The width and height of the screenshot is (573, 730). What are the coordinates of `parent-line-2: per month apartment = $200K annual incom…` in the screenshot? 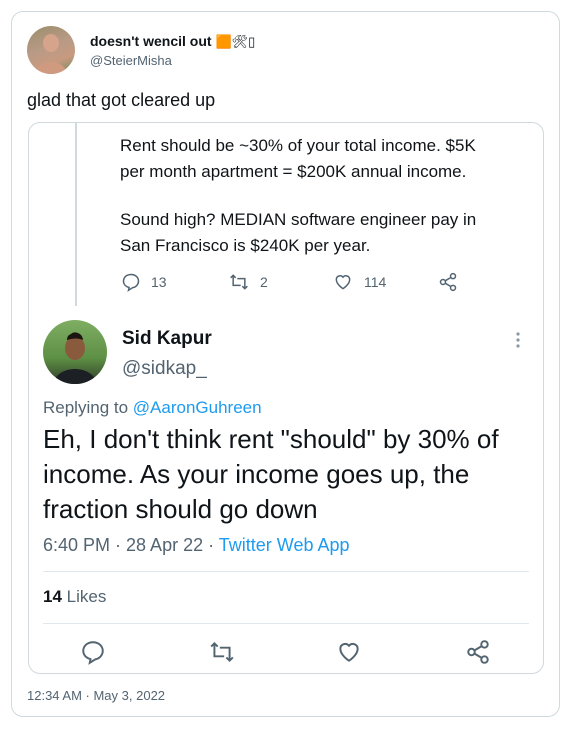 It's located at (293, 171).